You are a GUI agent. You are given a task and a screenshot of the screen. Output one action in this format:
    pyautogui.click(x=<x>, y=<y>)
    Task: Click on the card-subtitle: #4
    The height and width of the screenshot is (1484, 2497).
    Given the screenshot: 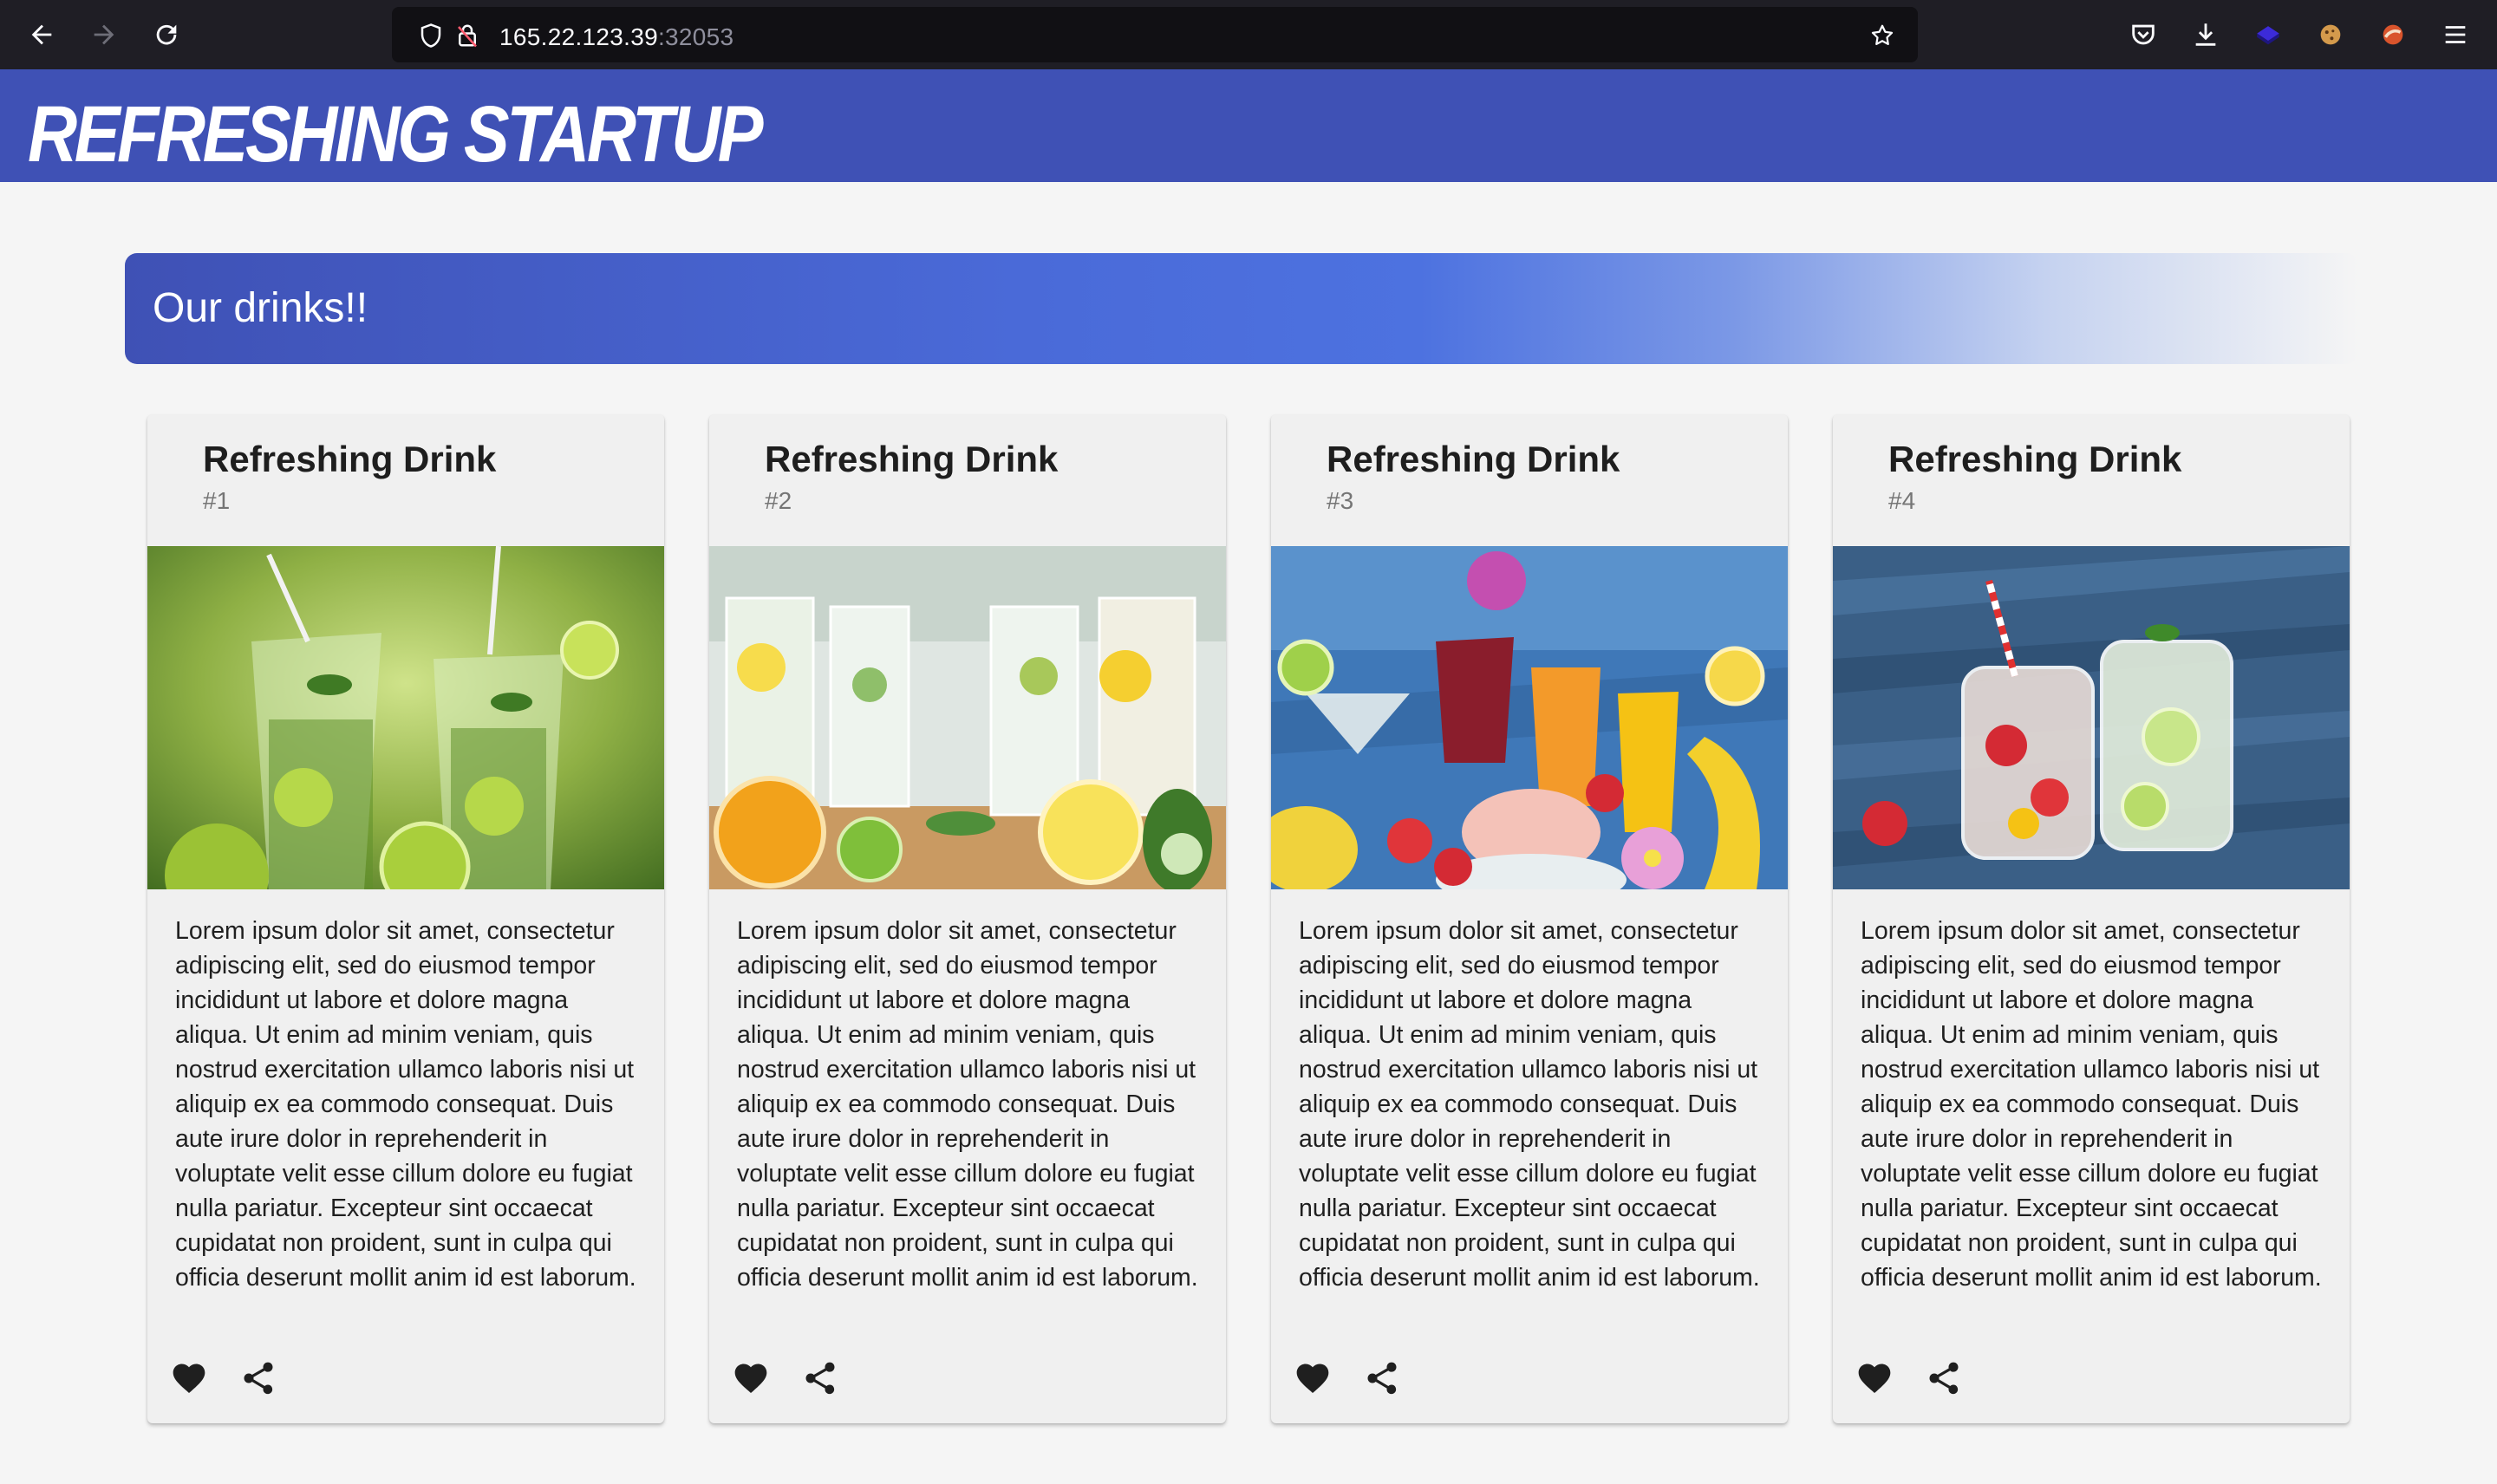 What is the action you would take?
    pyautogui.click(x=1902, y=500)
    